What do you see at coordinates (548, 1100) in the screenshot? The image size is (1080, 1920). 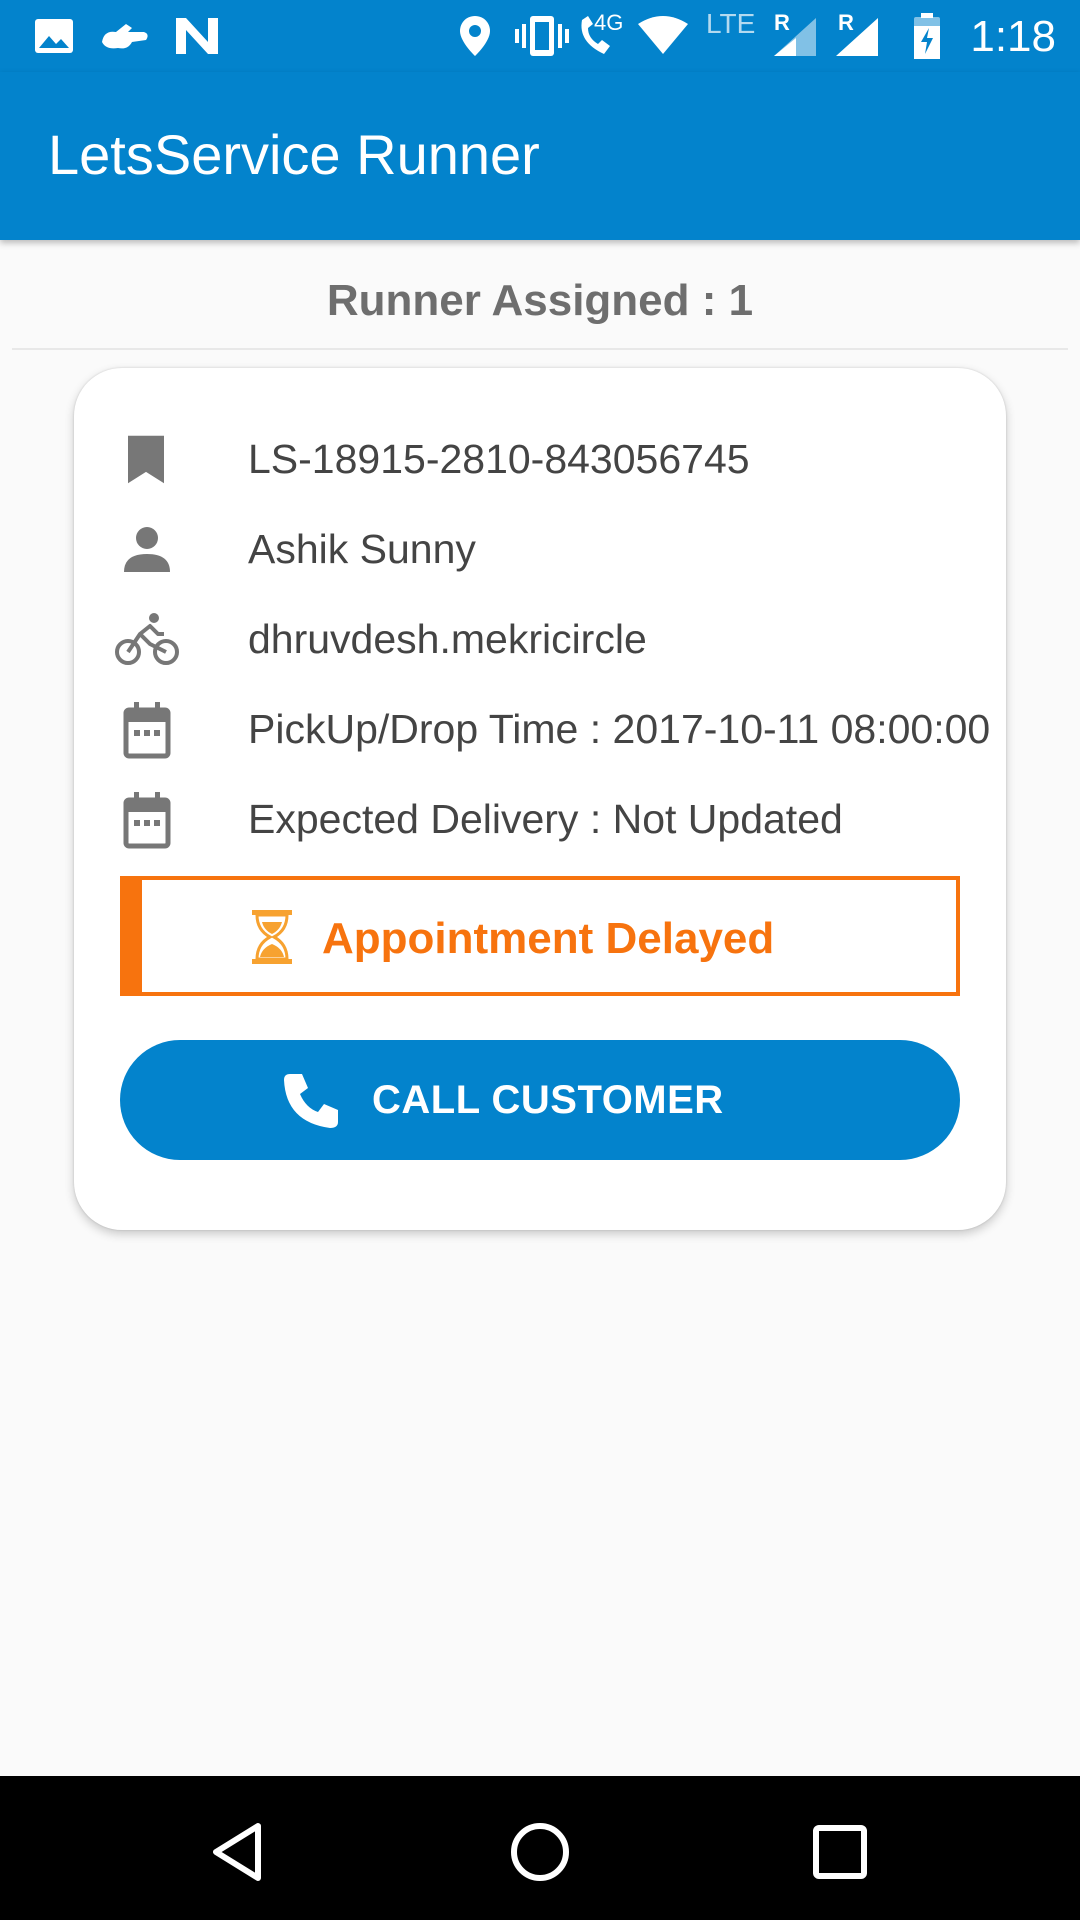 I see `call-customer-label: CALL CUSTOMER` at bounding box center [548, 1100].